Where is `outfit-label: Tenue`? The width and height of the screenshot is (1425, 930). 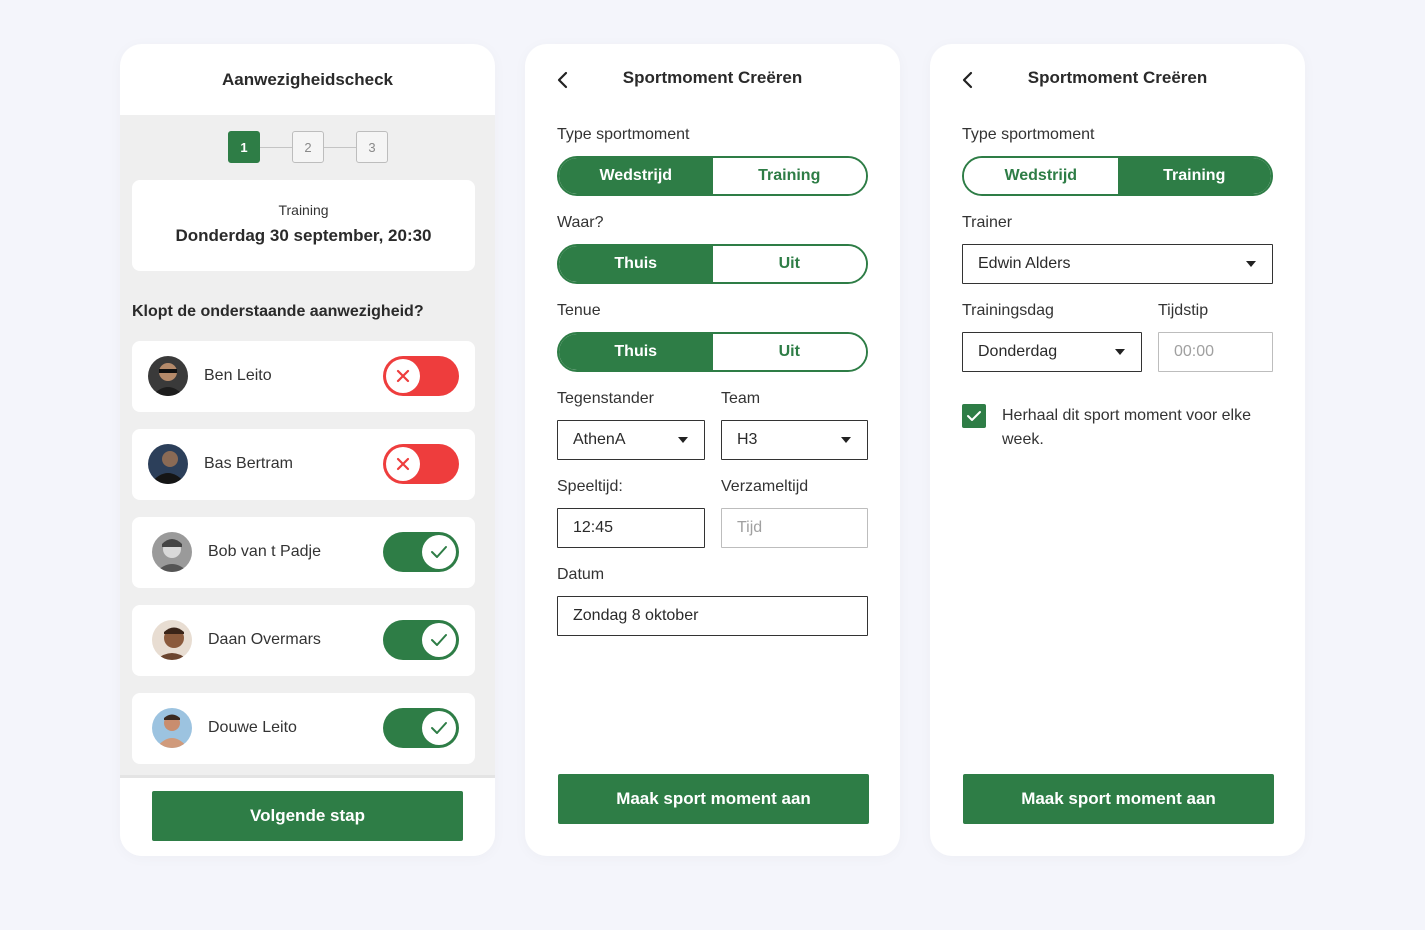 outfit-label: Tenue is located at coordinates (579, 310).